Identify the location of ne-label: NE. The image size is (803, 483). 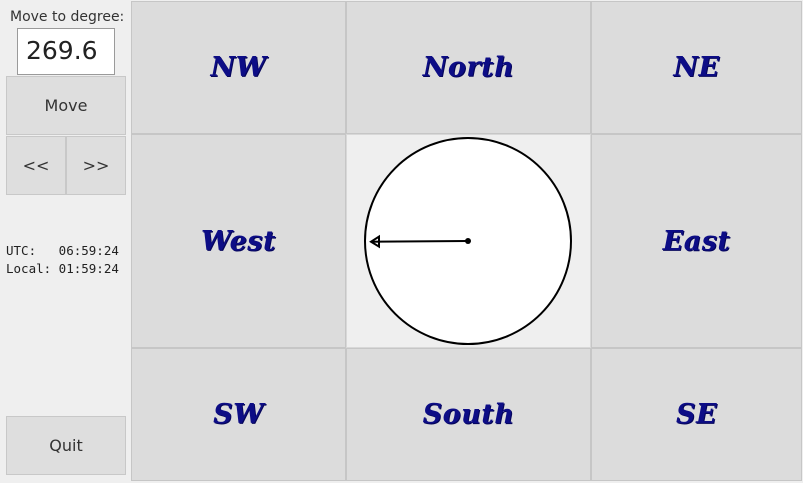
(696, 67).